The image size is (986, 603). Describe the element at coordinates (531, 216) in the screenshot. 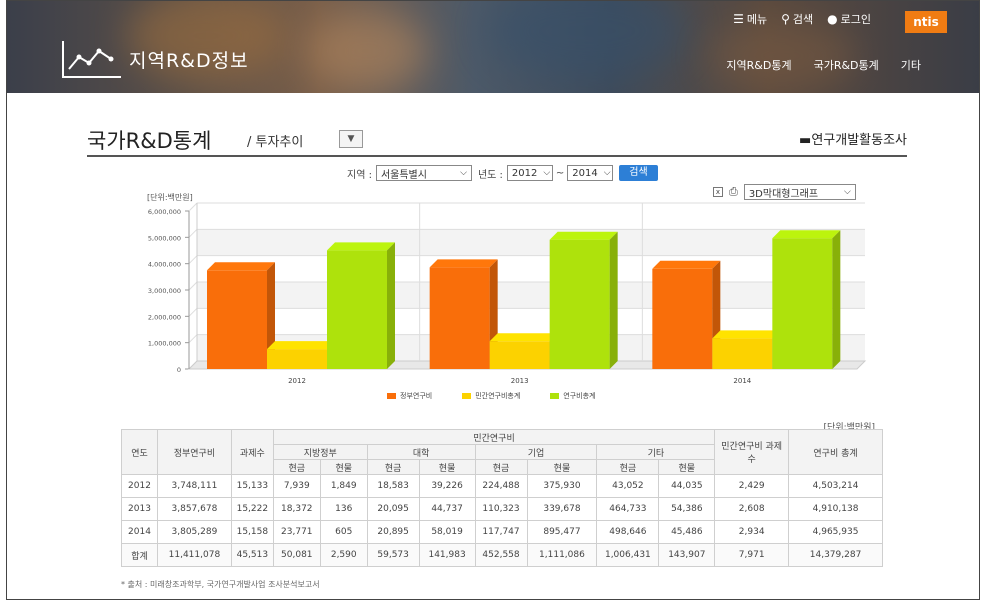

I see `grid-band` at that location.